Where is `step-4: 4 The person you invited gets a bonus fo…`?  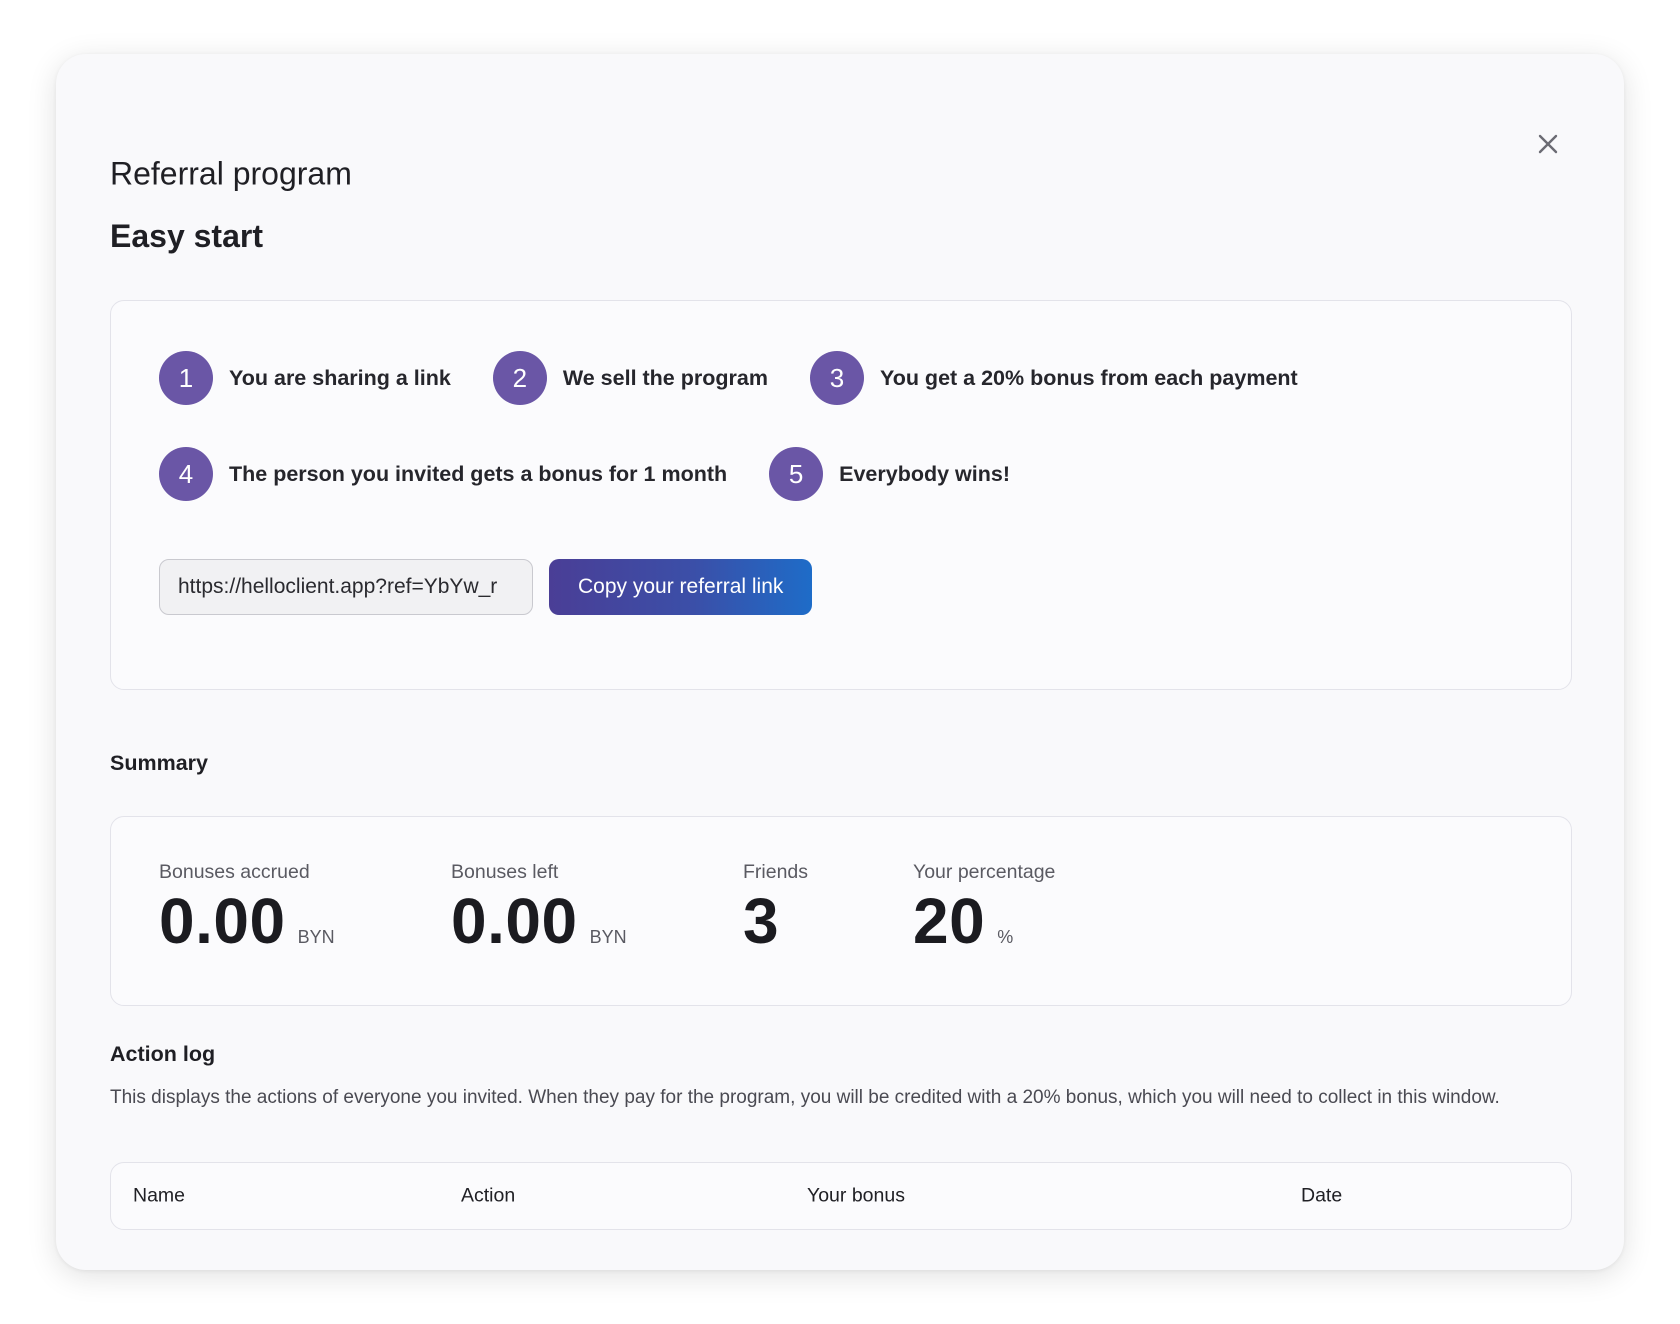 step-4: 4 The person you invited gets a bonus fo… is located at coordinates (443, 474).